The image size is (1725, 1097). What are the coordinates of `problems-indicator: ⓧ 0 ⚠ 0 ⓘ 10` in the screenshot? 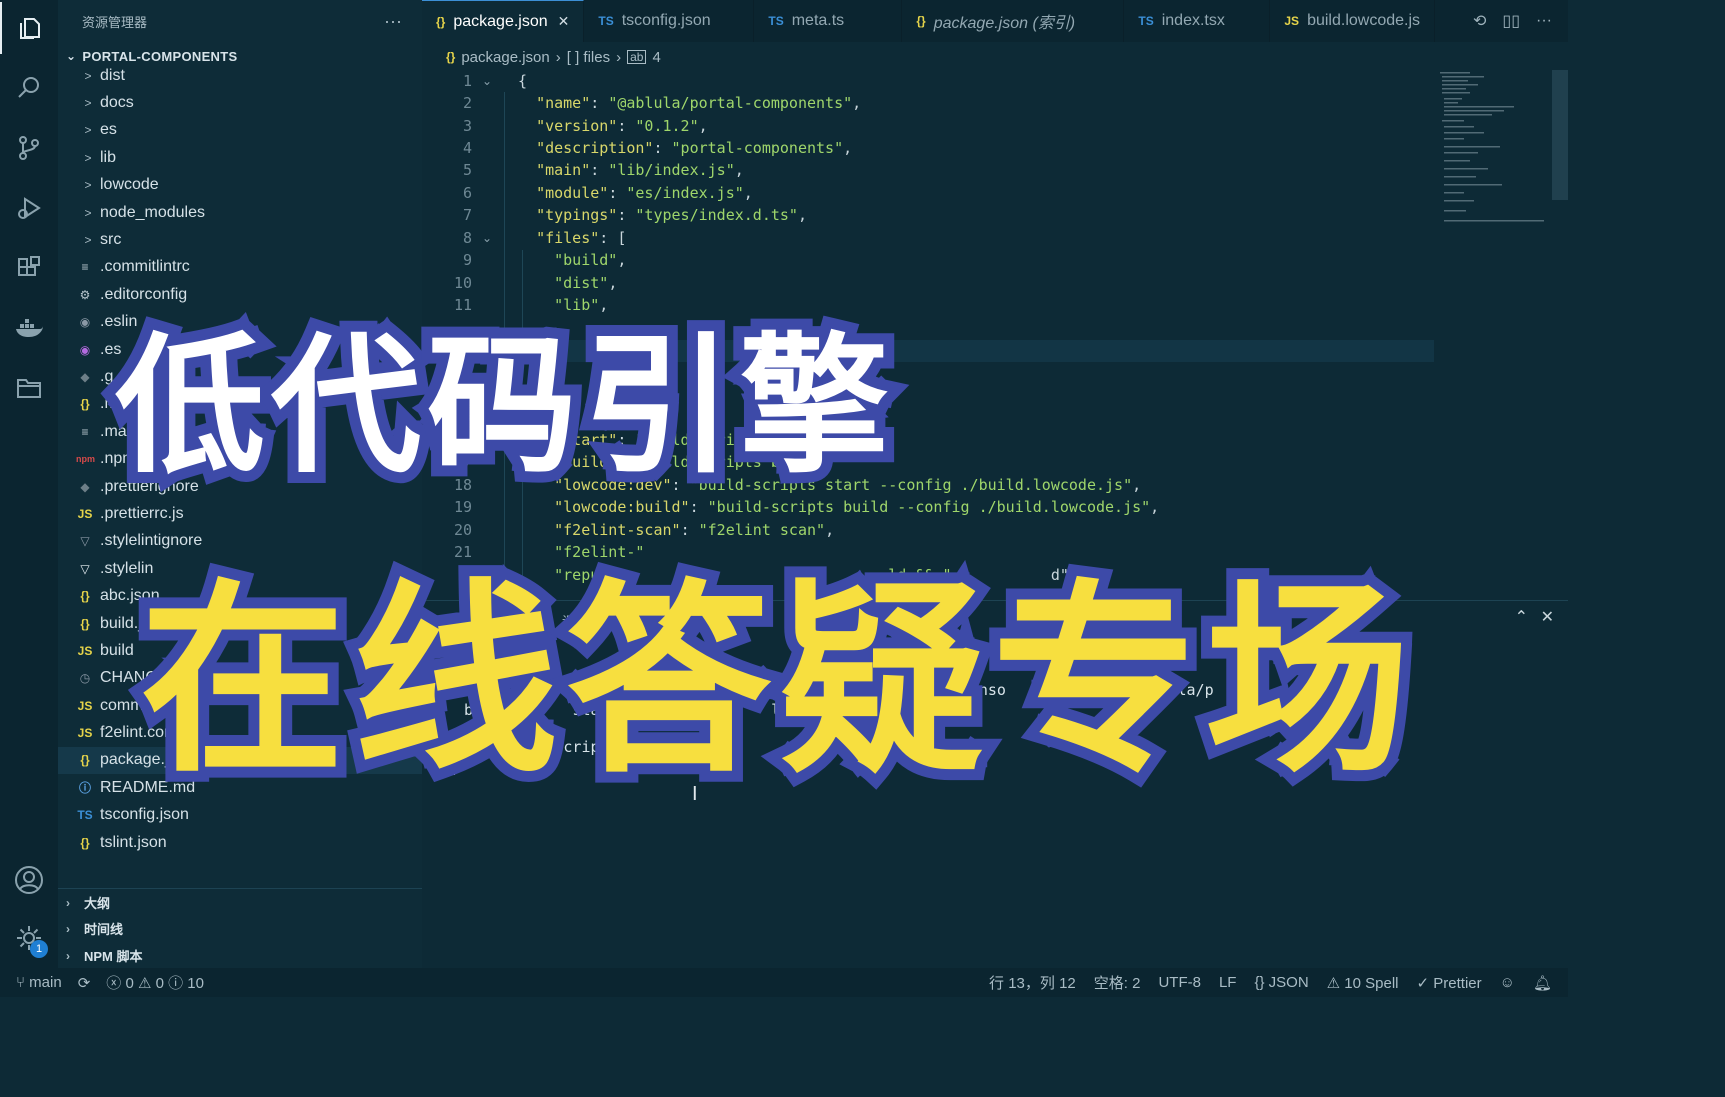 It's located at (155, 982).